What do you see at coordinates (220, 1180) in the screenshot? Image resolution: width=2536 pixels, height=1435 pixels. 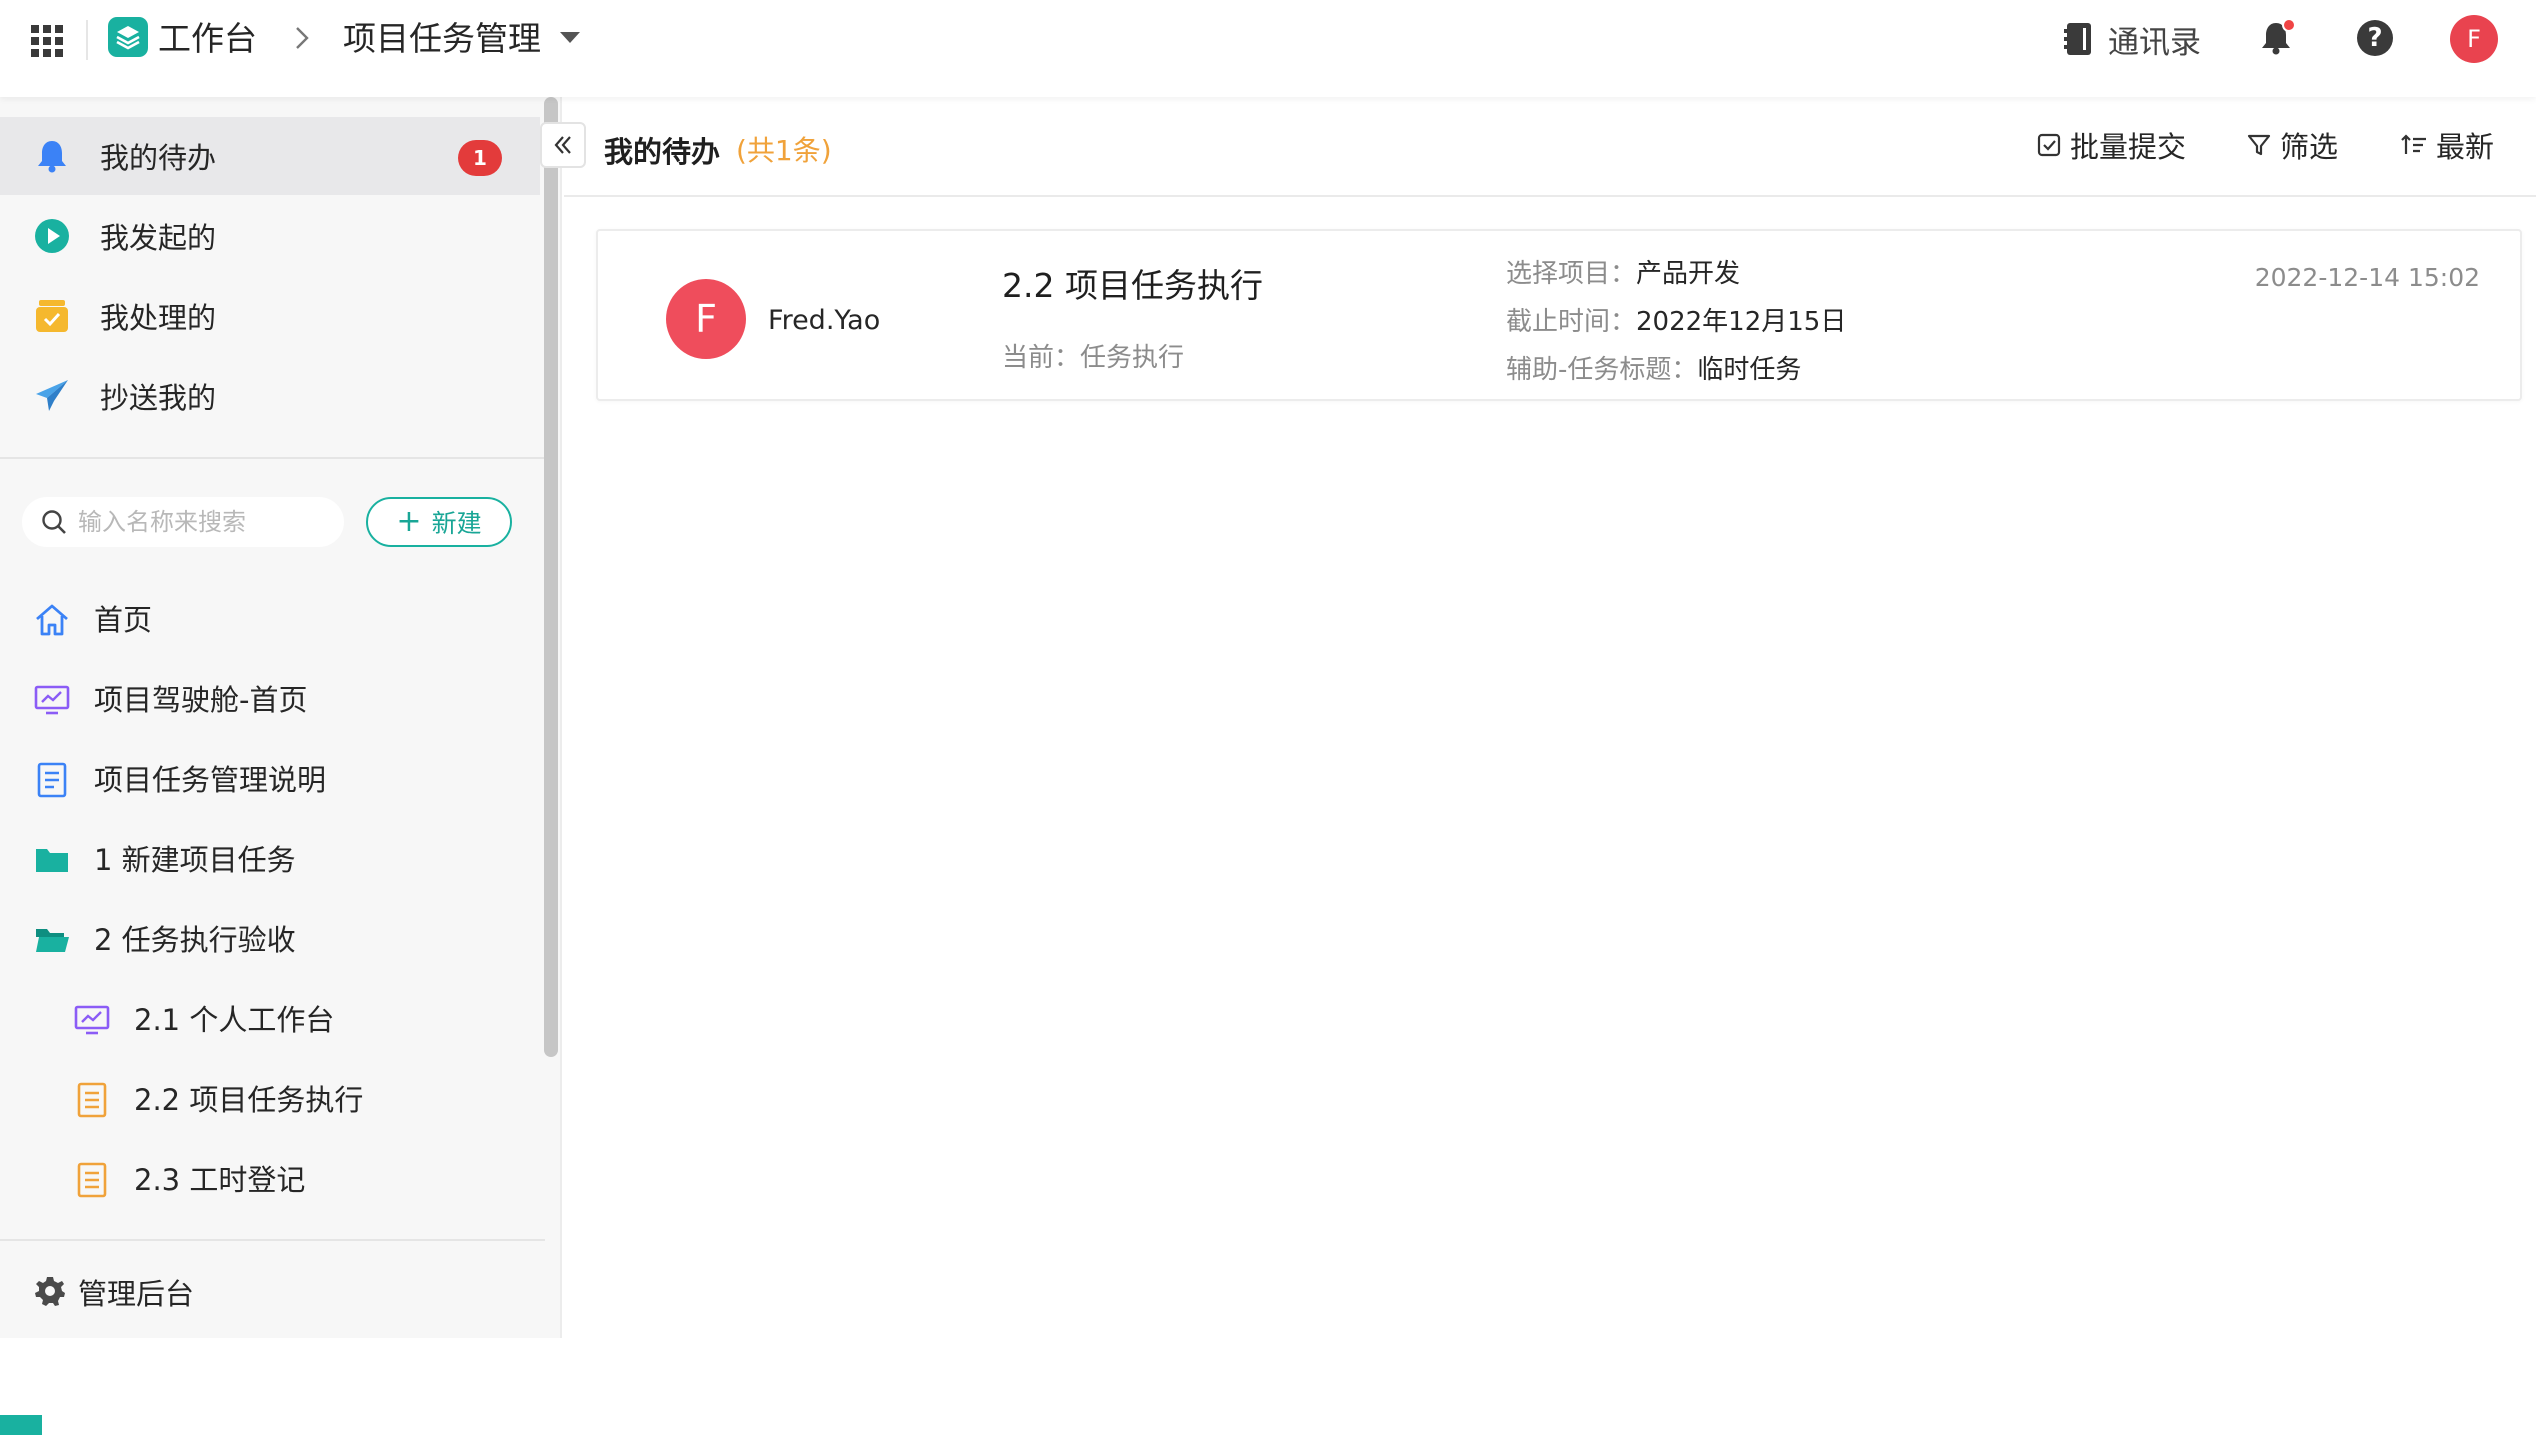 I see `nav-item-label: 2.3 工时登记` at bounding box center [220, 1180].